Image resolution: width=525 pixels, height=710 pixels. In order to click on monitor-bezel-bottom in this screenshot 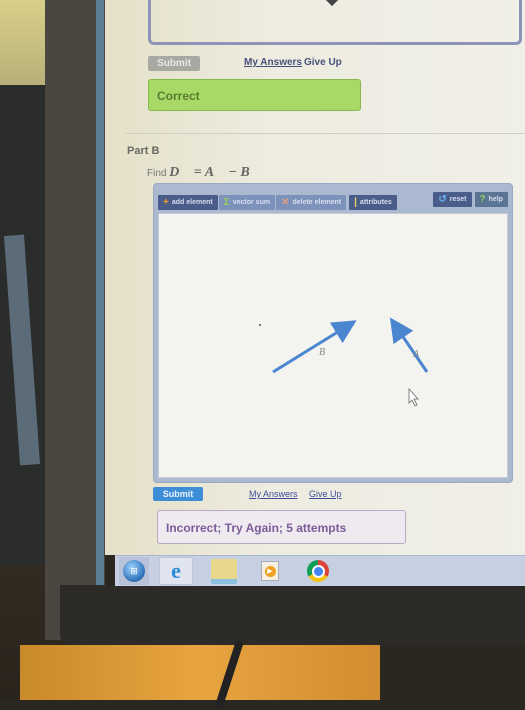, I will do `click(292, 615)`.